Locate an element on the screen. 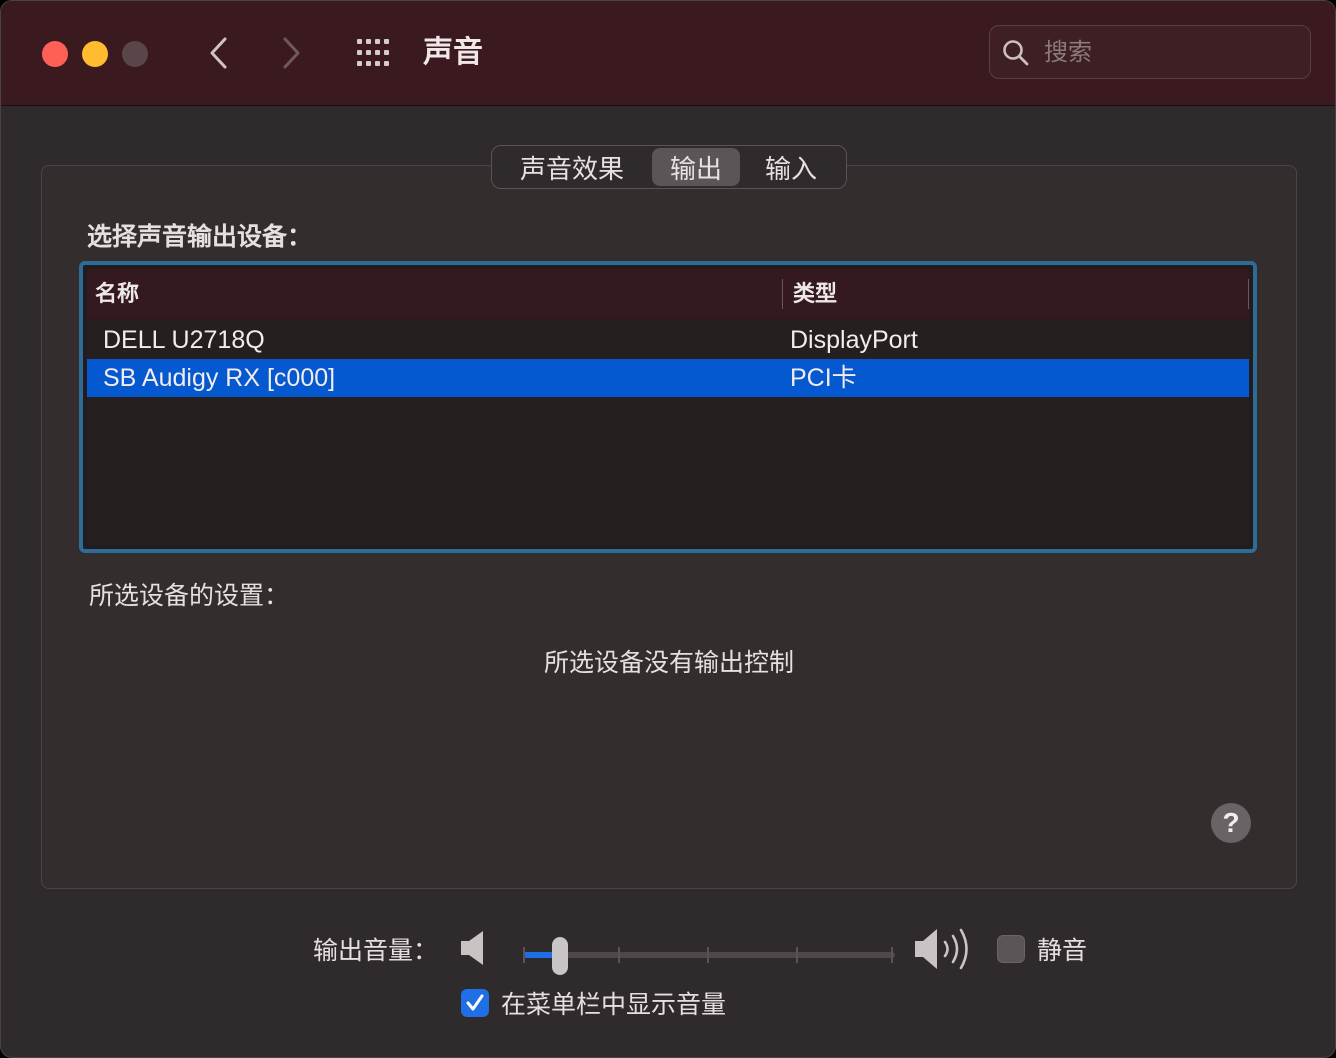 Image resolution: width=1336 pixels, height=1058 pixels. show-volume-in-menu-bar-label: 在菜单栏中显示音量 is located at coordinates (614, 1005).